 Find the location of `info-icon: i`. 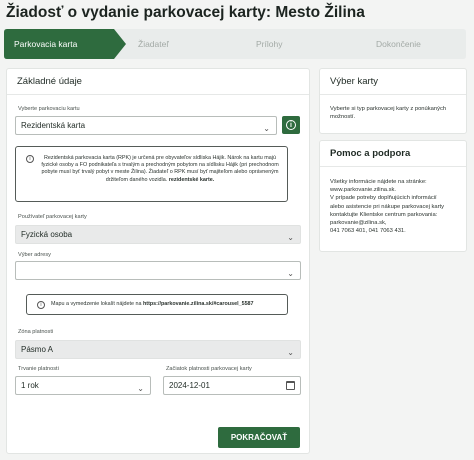

info-icon: i is located at coordinates (291, 125).